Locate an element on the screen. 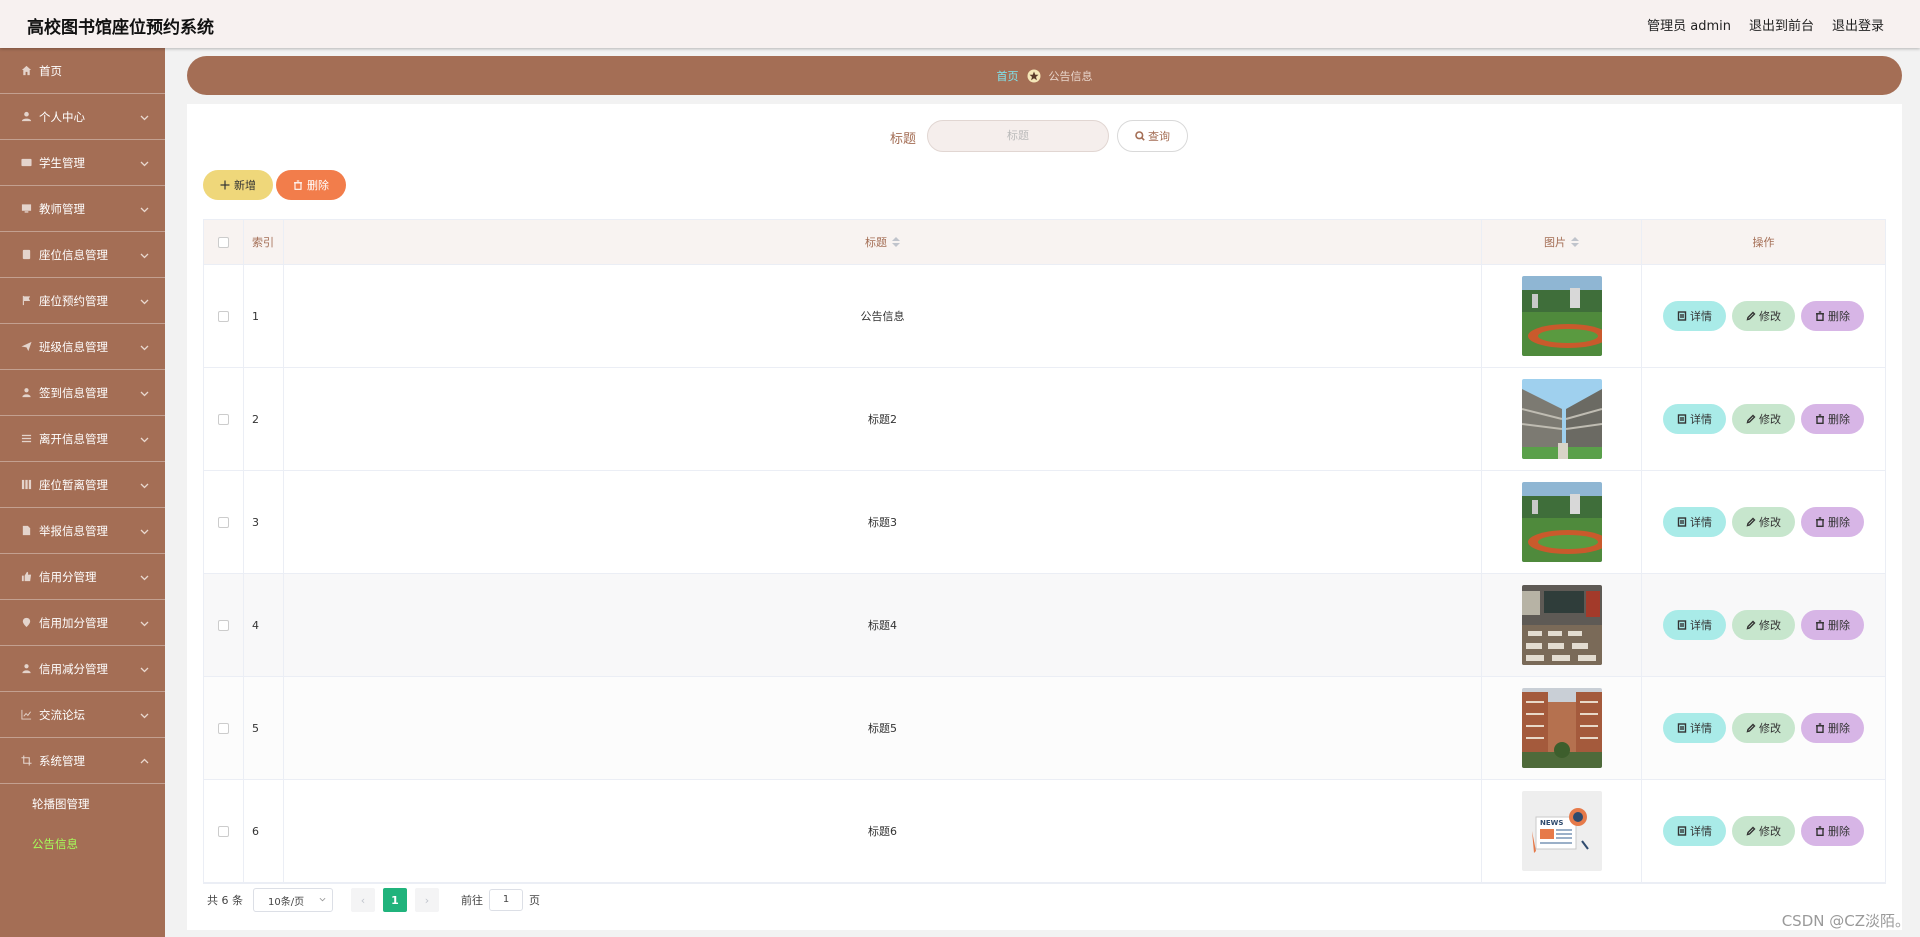 The width and height of the screenshot is (1920, 937). select-all-checkbox is located at coordinates (223, 242).